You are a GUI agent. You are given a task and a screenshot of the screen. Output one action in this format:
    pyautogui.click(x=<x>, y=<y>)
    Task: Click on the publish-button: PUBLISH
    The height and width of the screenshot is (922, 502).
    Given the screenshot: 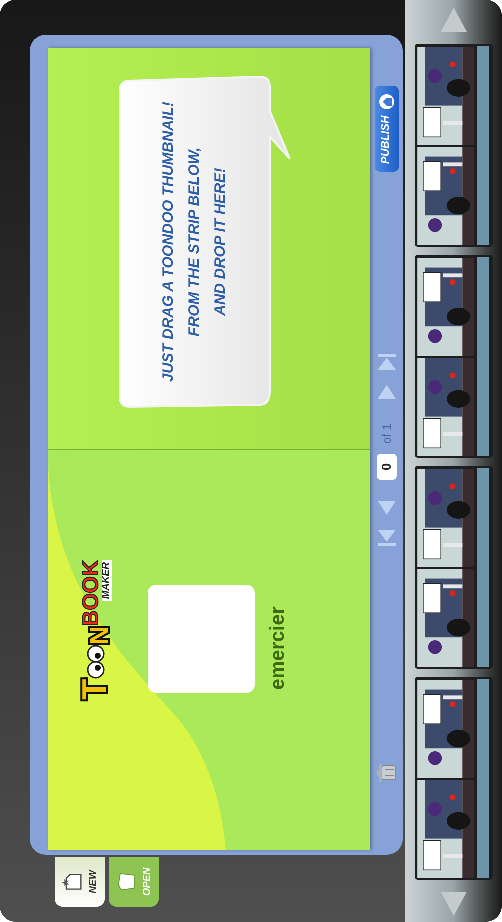 What is the action you would take?
    pyautogui.click(x=386, y=129)
    